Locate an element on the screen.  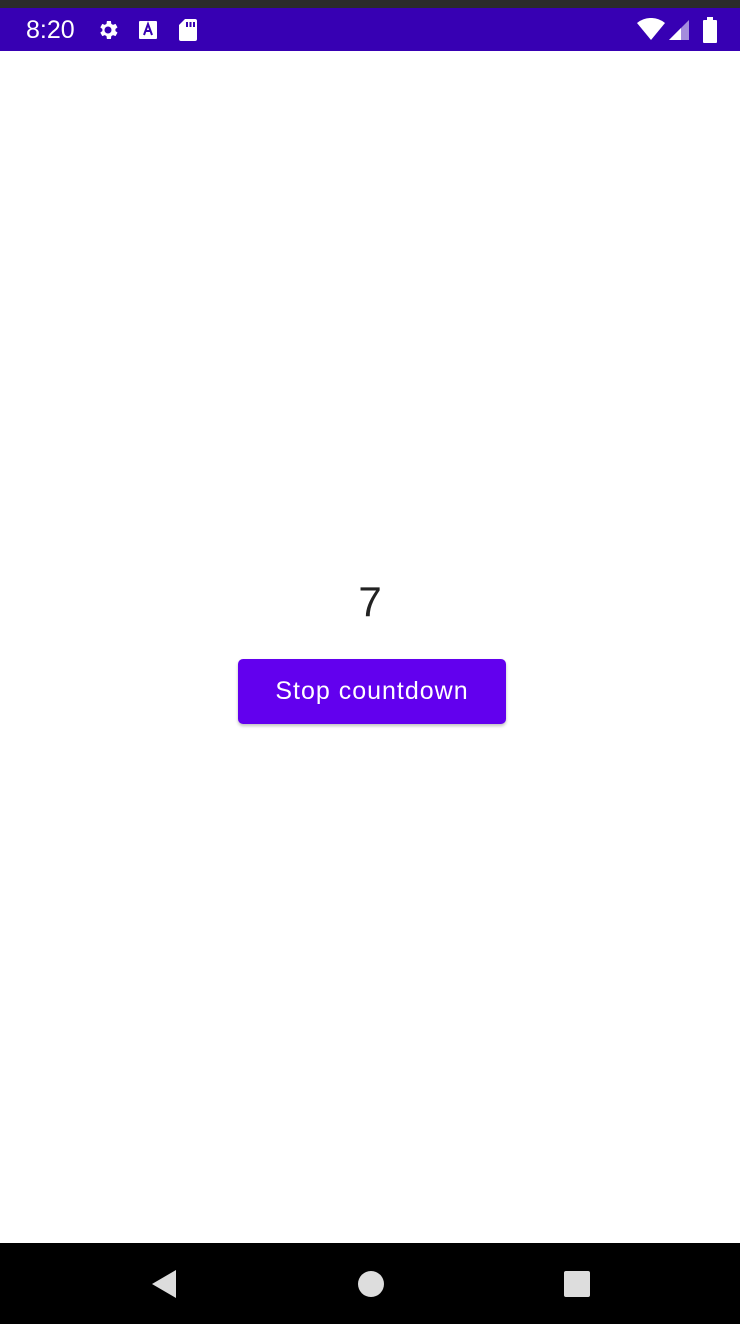
status-time: 8:20 is located at coordinates (50, 30).